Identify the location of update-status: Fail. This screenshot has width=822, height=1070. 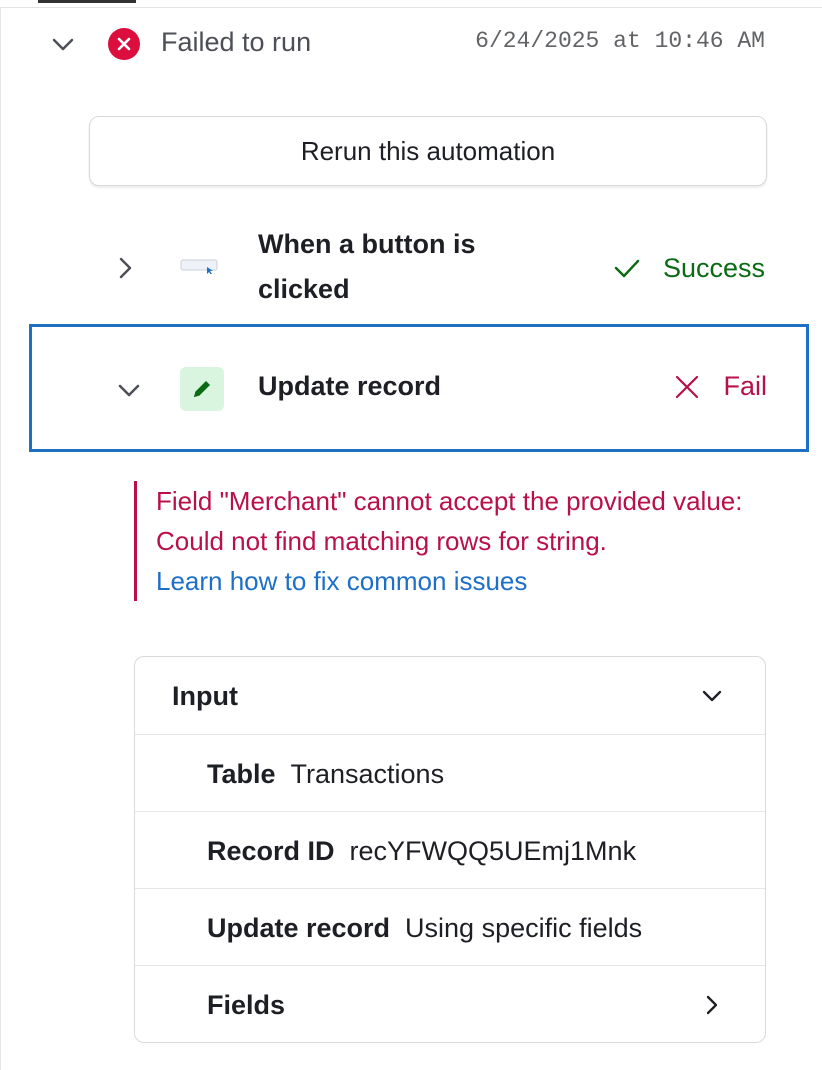
(721, 386).